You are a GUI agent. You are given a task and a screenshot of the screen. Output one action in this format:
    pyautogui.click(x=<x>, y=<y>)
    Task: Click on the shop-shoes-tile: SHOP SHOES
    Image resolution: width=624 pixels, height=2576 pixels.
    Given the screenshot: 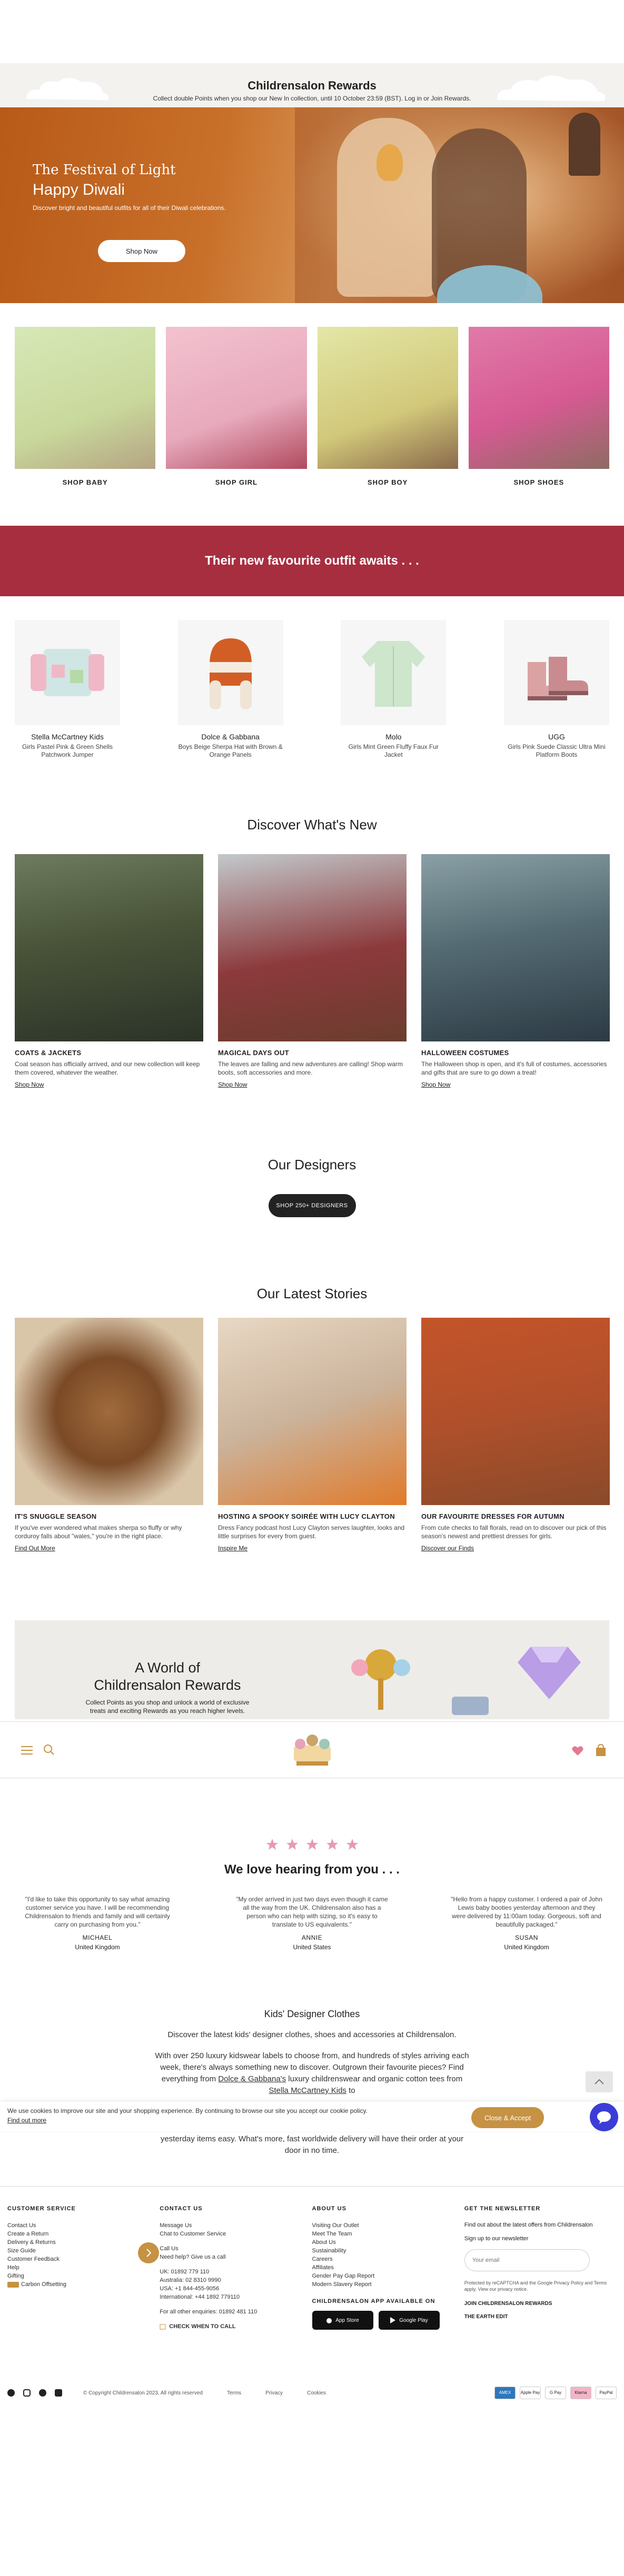 What is the action you would take?
    pyautogui.click(x=538, y=406)
    